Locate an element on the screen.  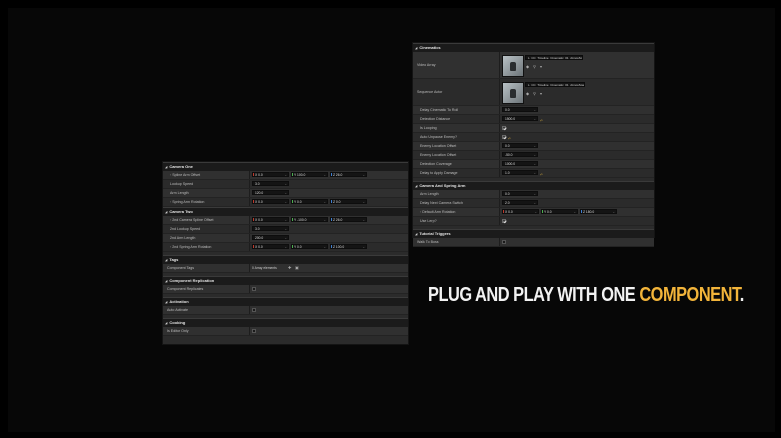
lookup-speed-field: 3.0 ⌄ is located at coordinates (270, 183).